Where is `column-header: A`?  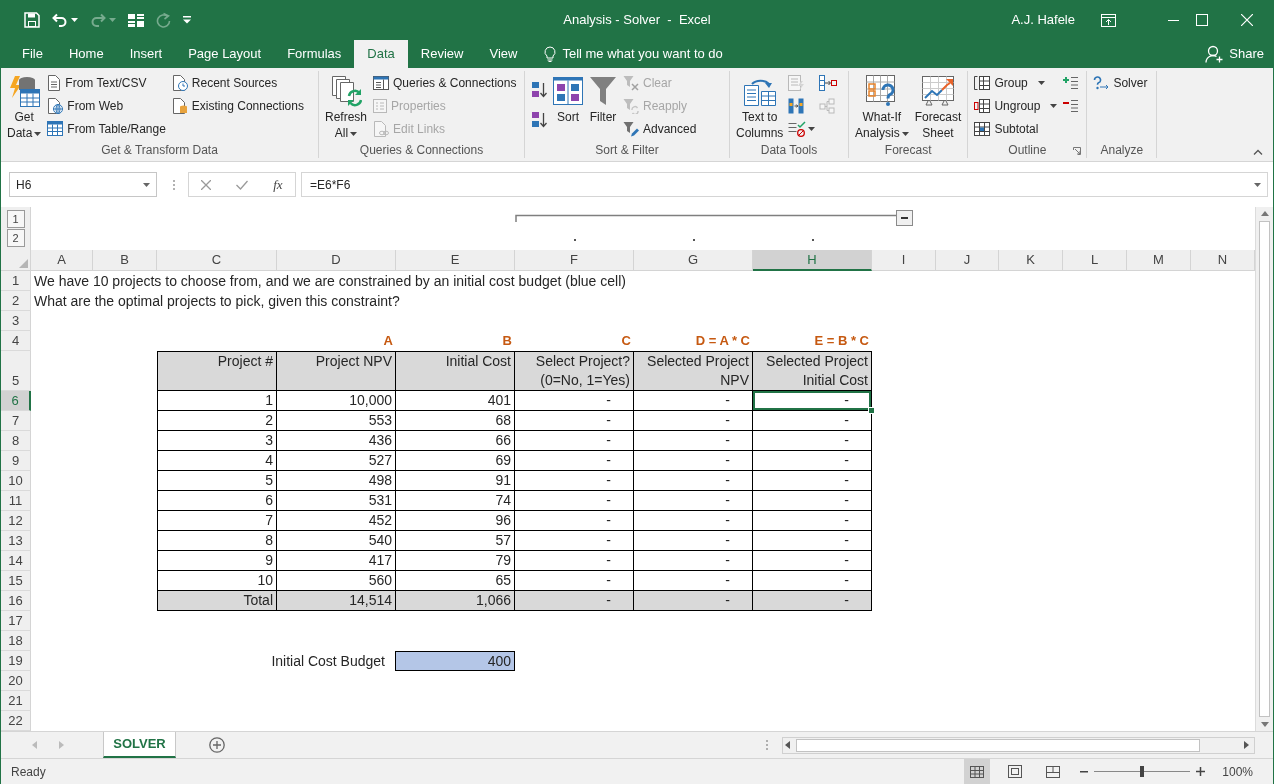 column-header: A is located at coordinates (62, 260).